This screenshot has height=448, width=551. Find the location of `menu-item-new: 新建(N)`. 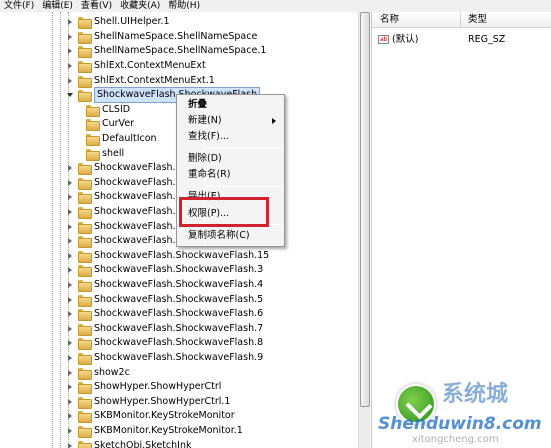

menu-item-new: 新建(N) is located at coordinates (205, 121).